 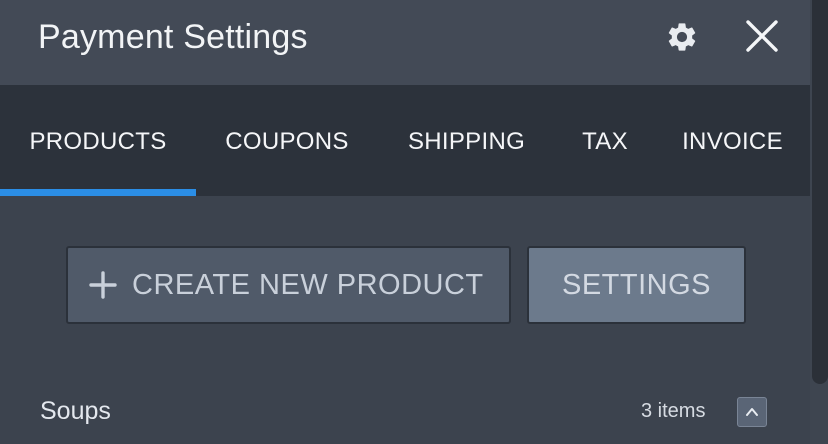 I want to click on settings-gear-button, so click(x=682, y=37).